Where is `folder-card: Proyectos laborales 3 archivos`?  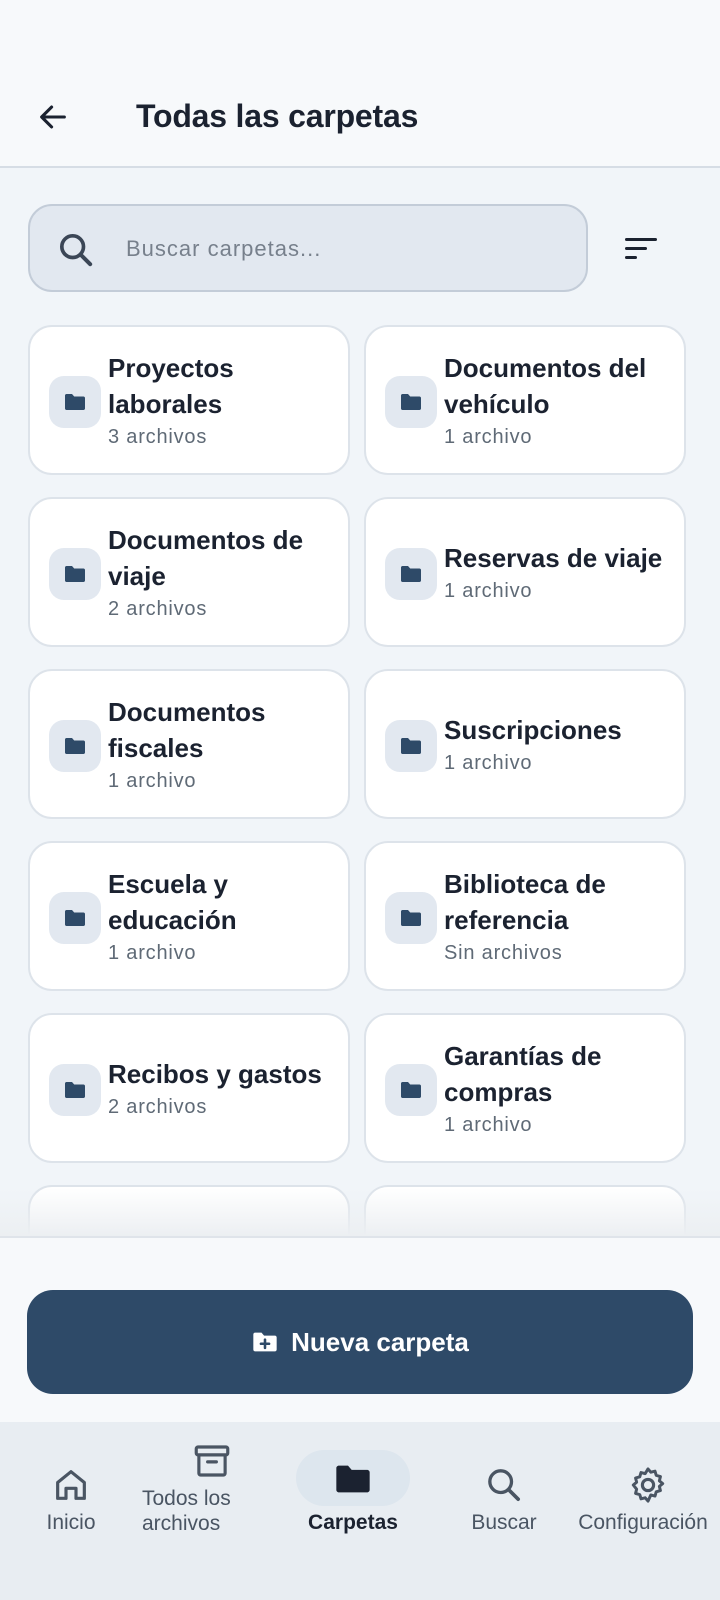
folder-card: Proyectos laborales 3 archivos is located at coordinates (189, 400).